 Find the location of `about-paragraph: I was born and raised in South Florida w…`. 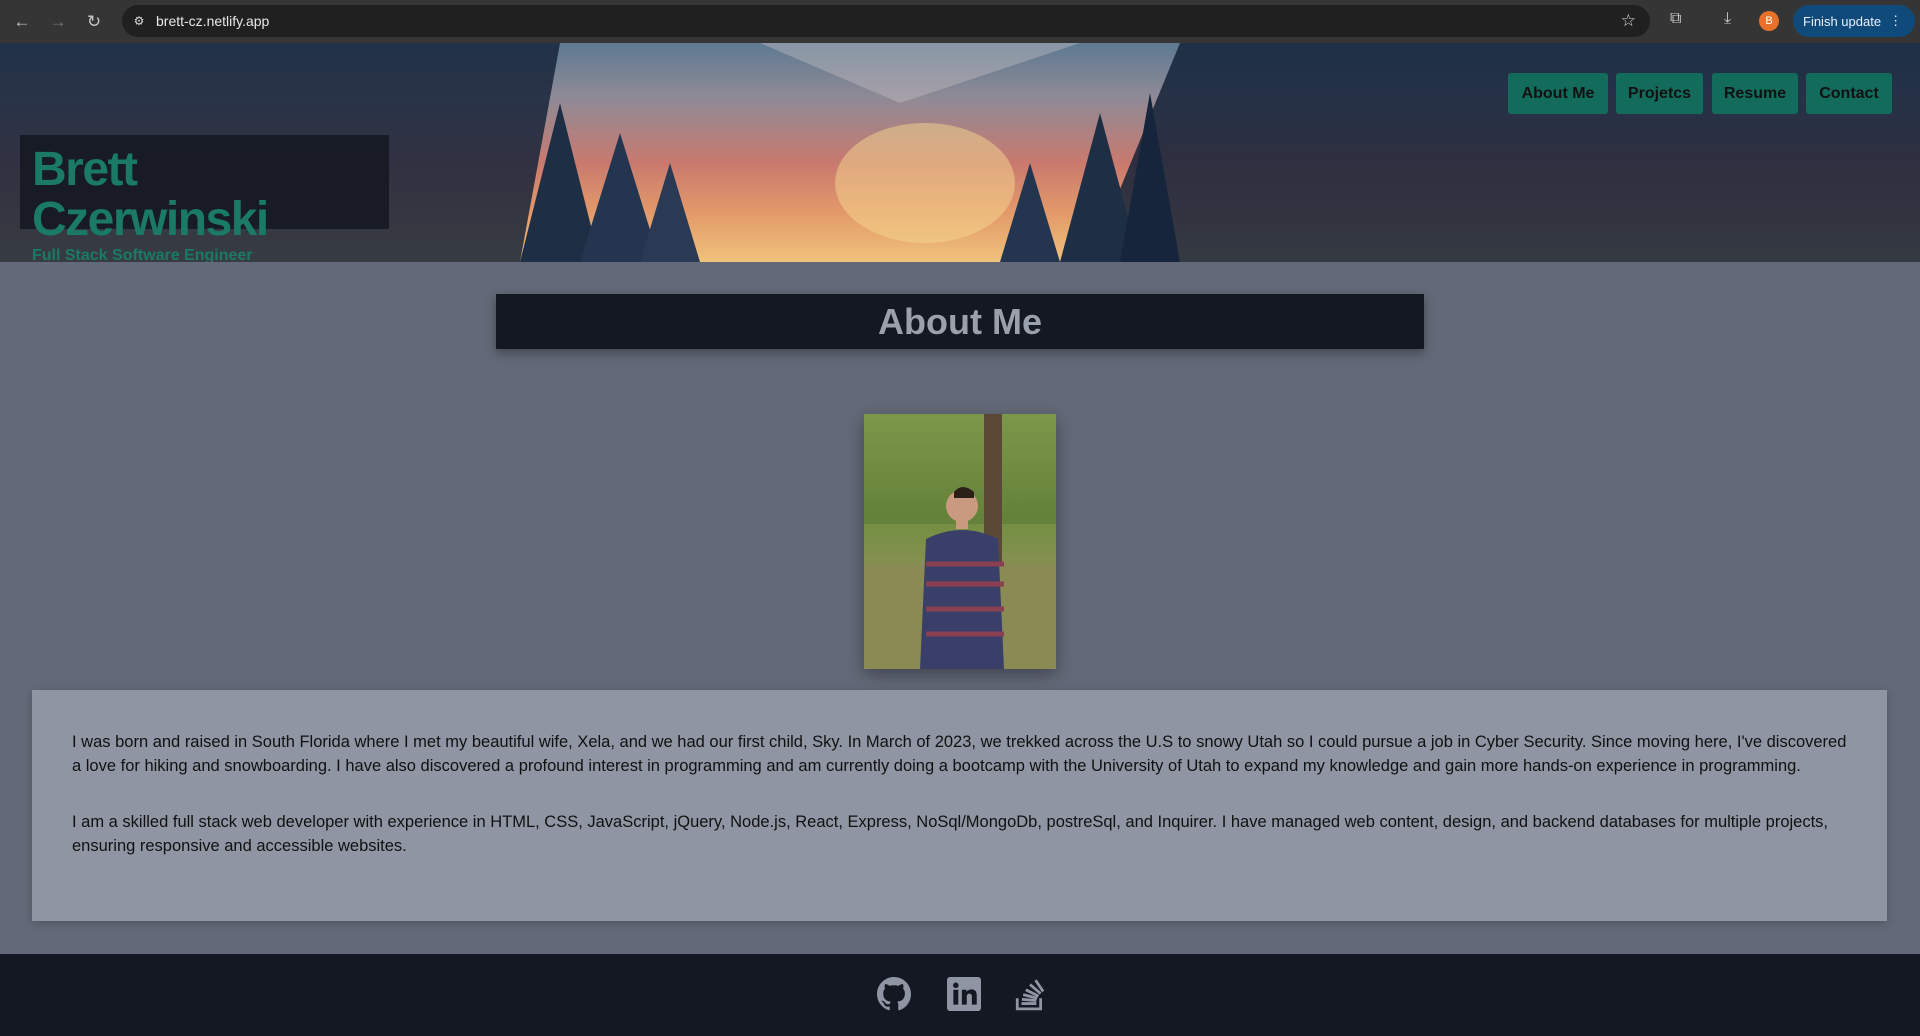

about-paragraph: I was born and raised in South Florida w… is located at coordinates (959, 754).